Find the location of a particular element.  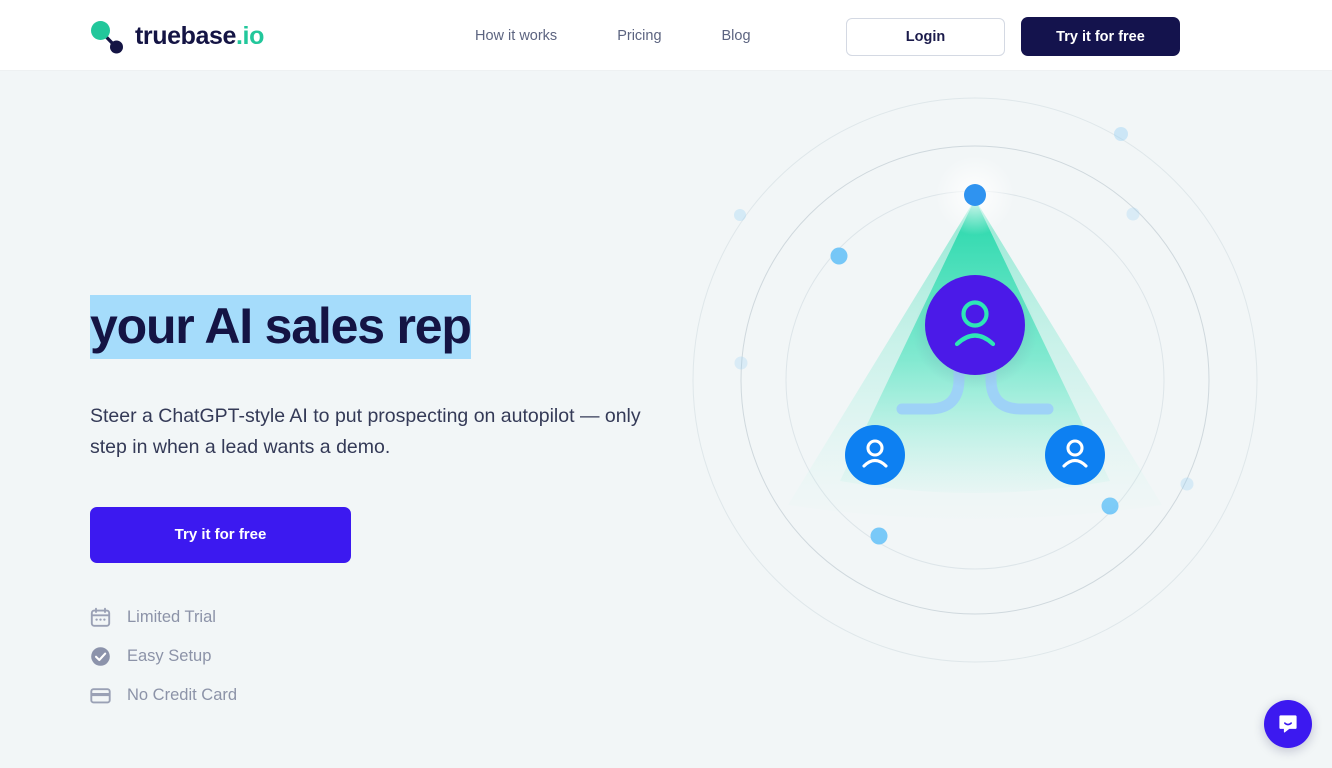

feature-label: Easy Setup is located at coordinates (169, 655).